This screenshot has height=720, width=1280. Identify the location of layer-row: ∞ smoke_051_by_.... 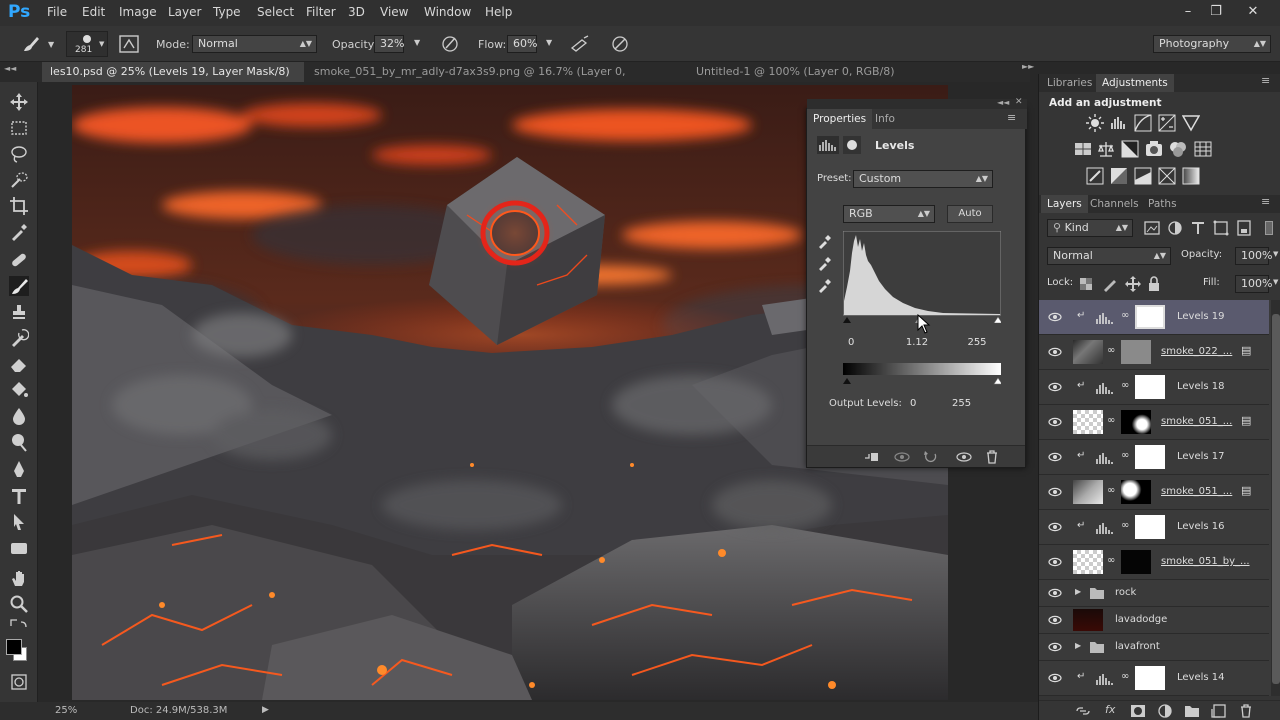
(1154, 562).